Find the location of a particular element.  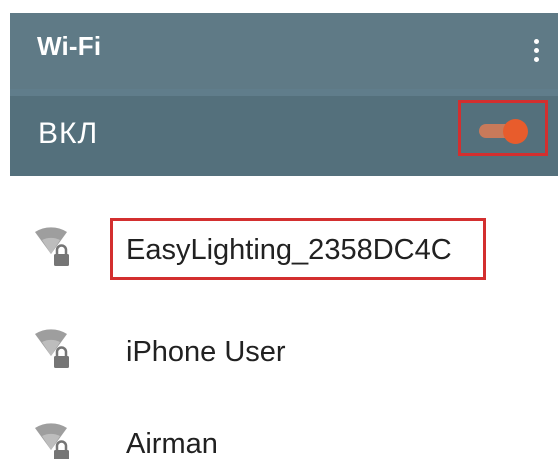

network-name: Airman is located at coordinates (172, 443).